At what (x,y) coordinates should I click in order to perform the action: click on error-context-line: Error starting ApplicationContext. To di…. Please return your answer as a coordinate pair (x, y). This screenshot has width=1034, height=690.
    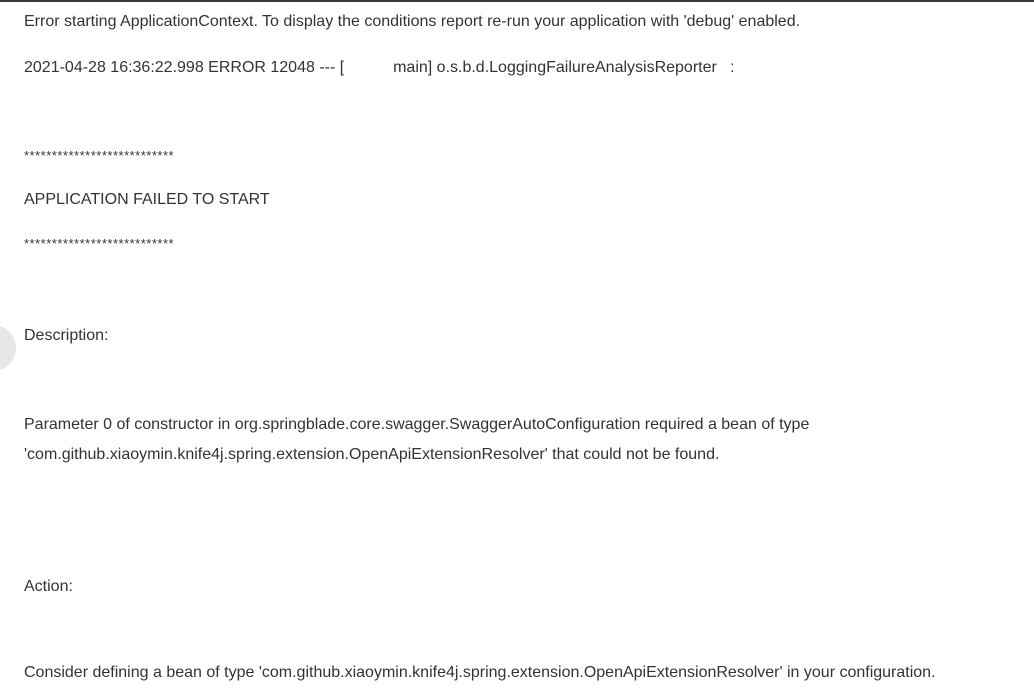
    Looking at the image, I should click on (412, 21).